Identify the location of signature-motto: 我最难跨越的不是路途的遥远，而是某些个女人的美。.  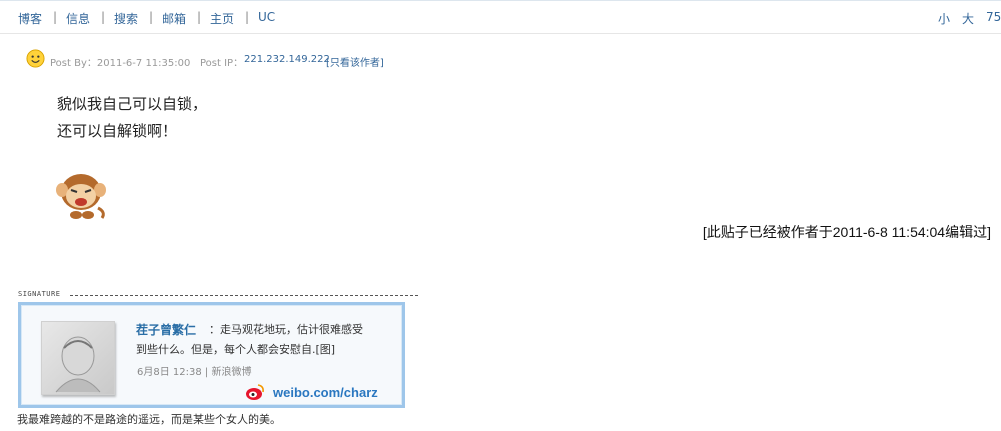
(149, 419).